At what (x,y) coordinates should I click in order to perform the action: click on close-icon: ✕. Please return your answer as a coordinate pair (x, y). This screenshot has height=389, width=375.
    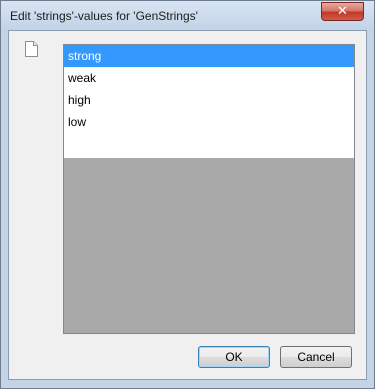
    Looking at the image, I should click on (342, 11).